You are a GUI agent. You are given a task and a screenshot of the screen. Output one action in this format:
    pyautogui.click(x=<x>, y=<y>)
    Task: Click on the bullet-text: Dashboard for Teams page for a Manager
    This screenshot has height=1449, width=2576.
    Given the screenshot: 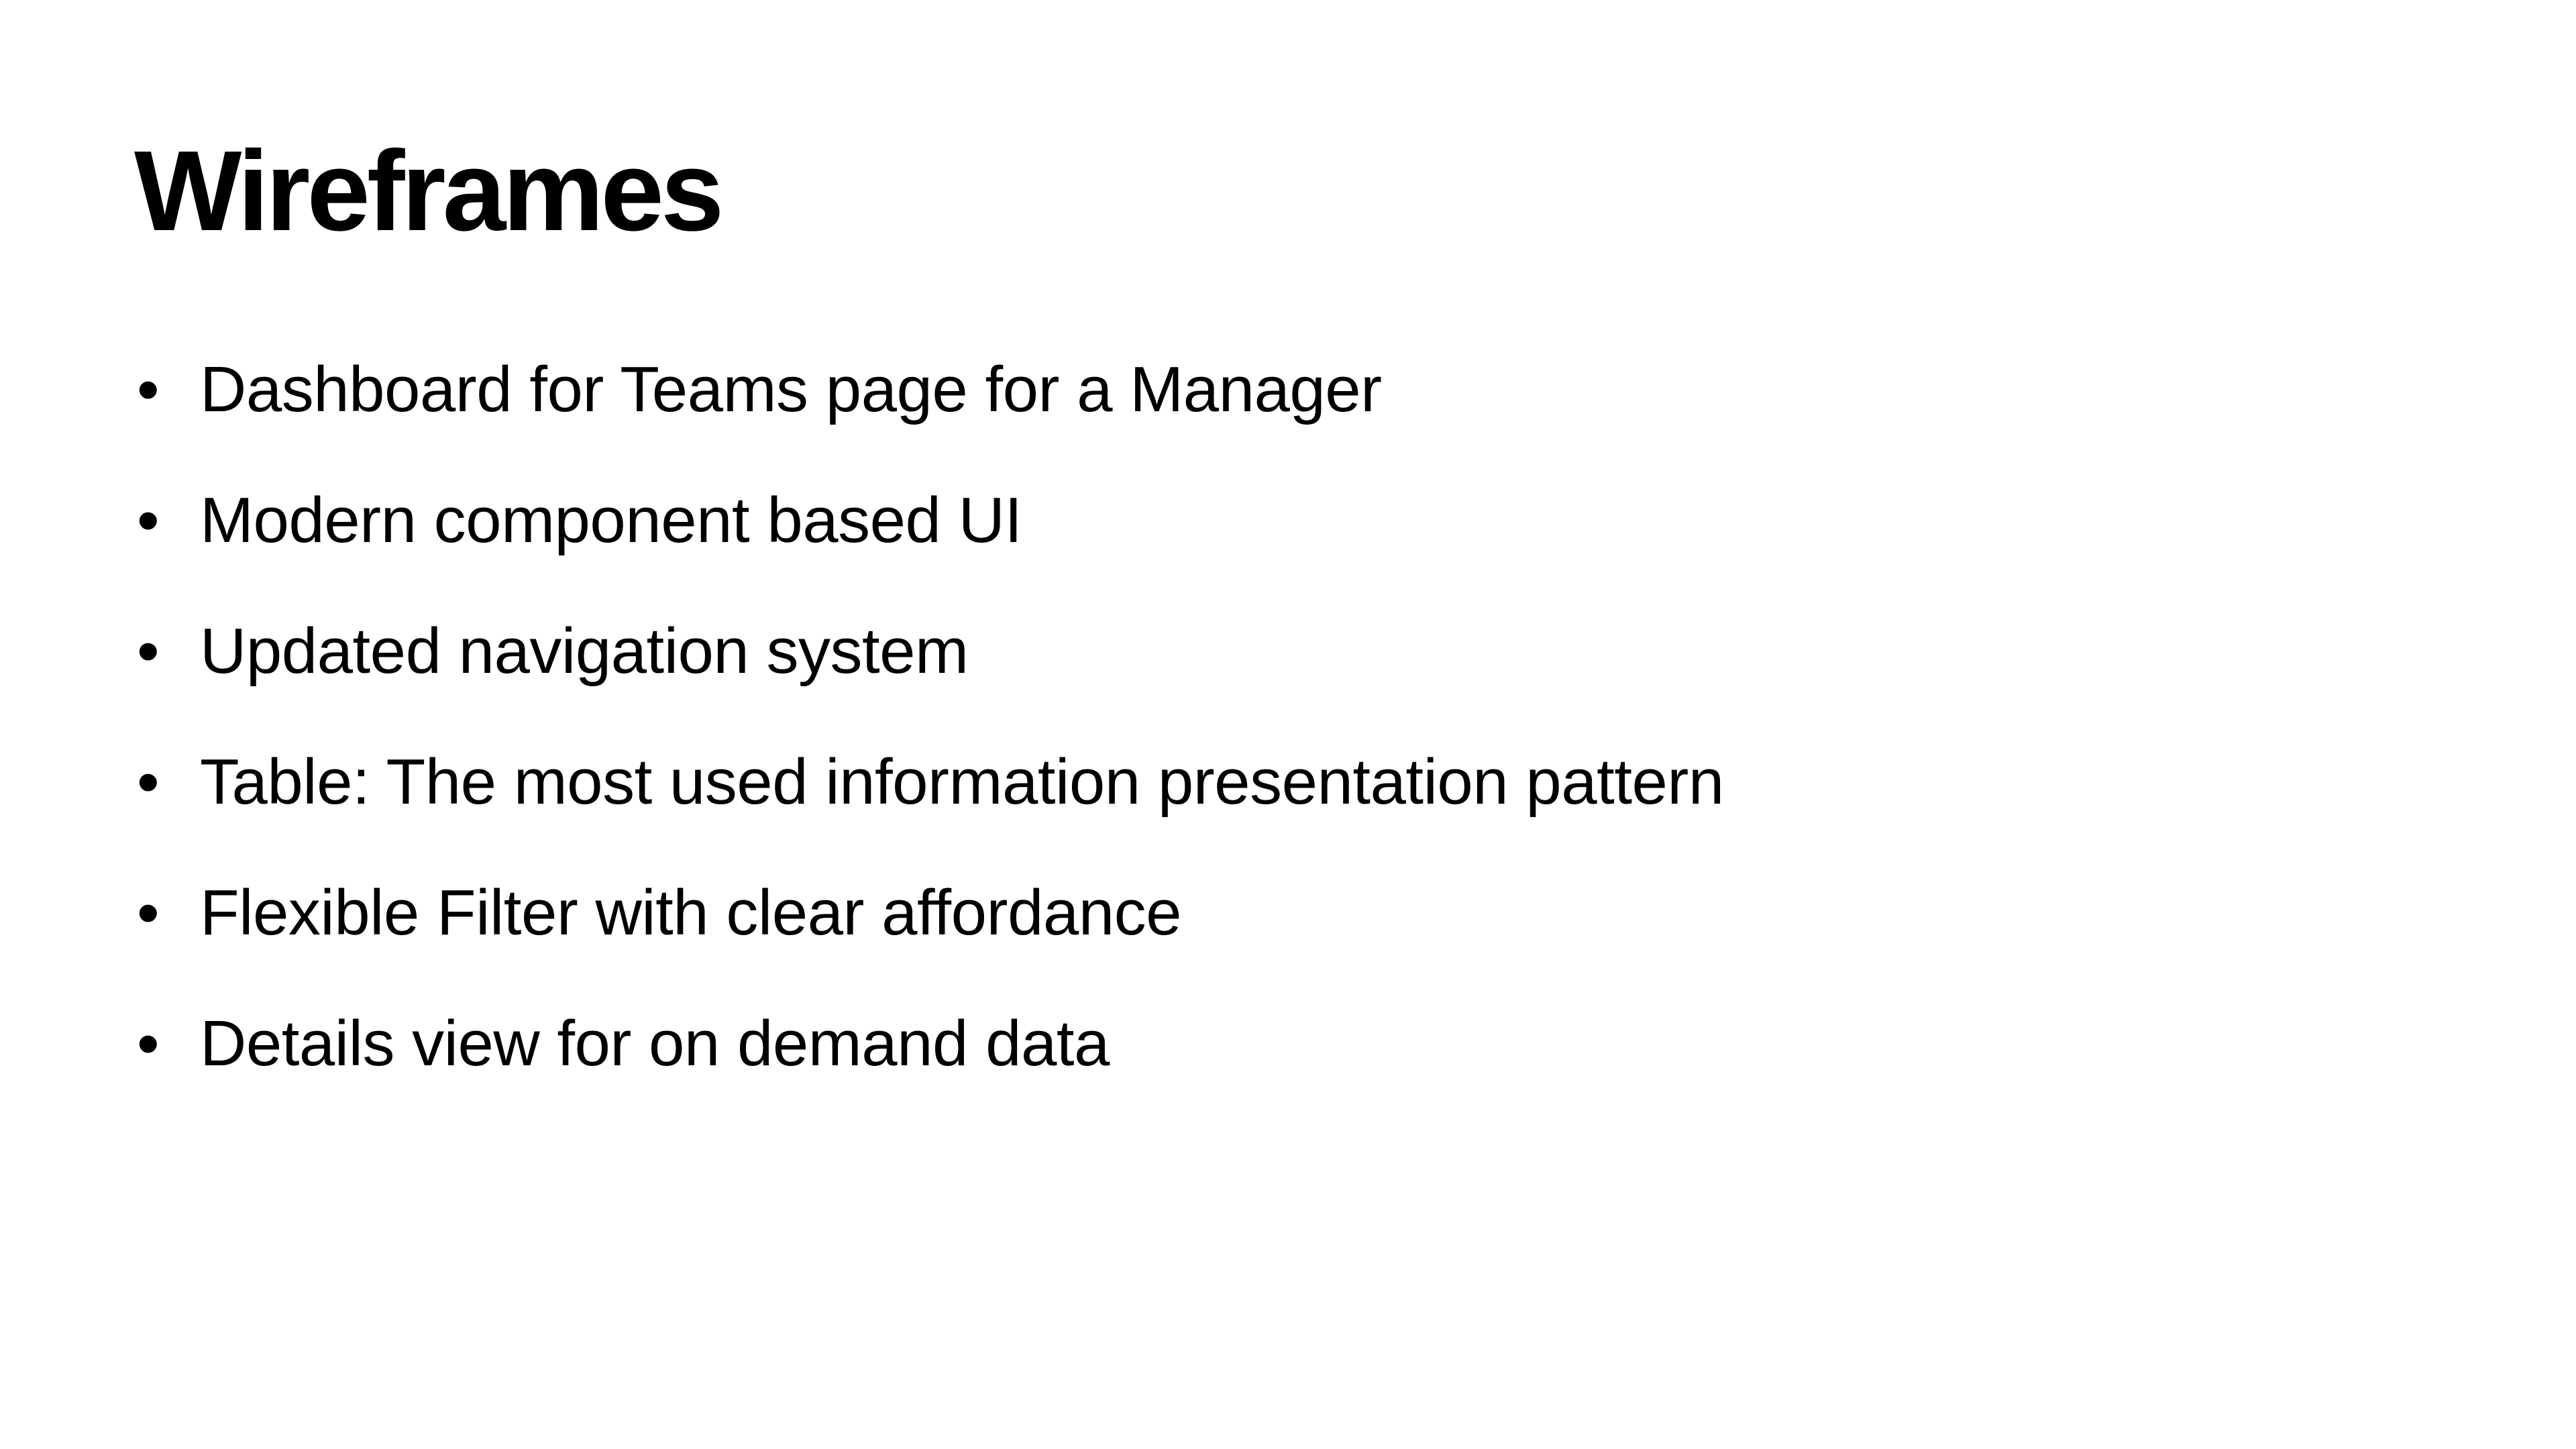 What is the action you would take?
    pyautogui.click(x=791, y=389)
    